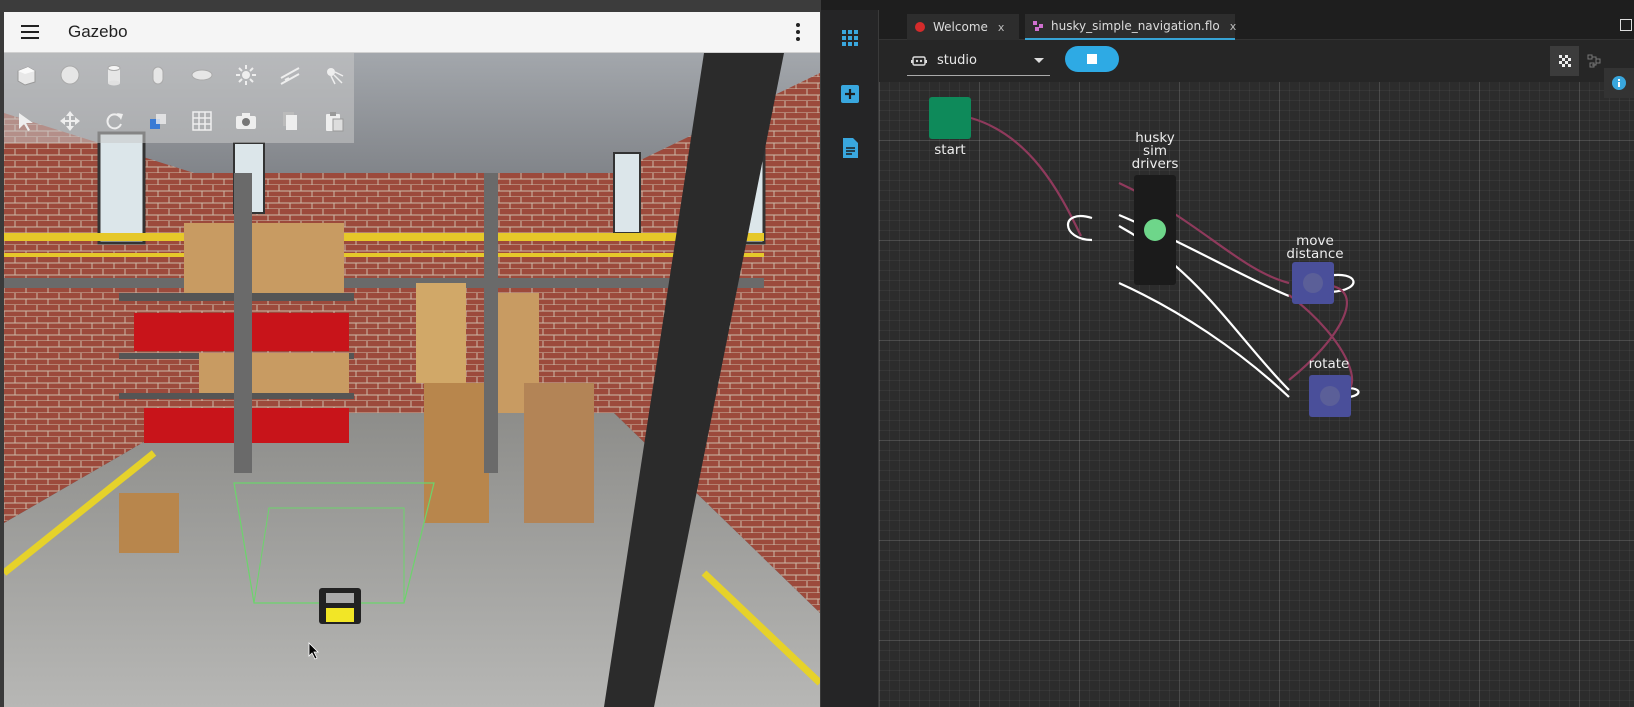 This screenshot has width=1634, height=707. I want to click on sphere-shape-icon, so click(70, 75).